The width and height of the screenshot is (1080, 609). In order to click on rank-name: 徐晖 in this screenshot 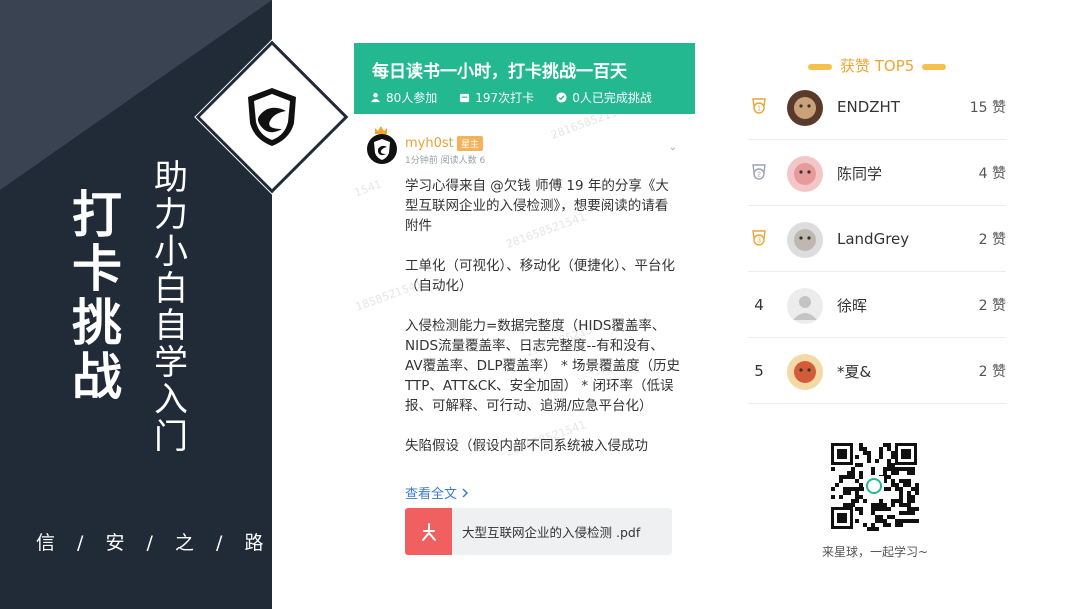, I will do `click(852, 305)`.